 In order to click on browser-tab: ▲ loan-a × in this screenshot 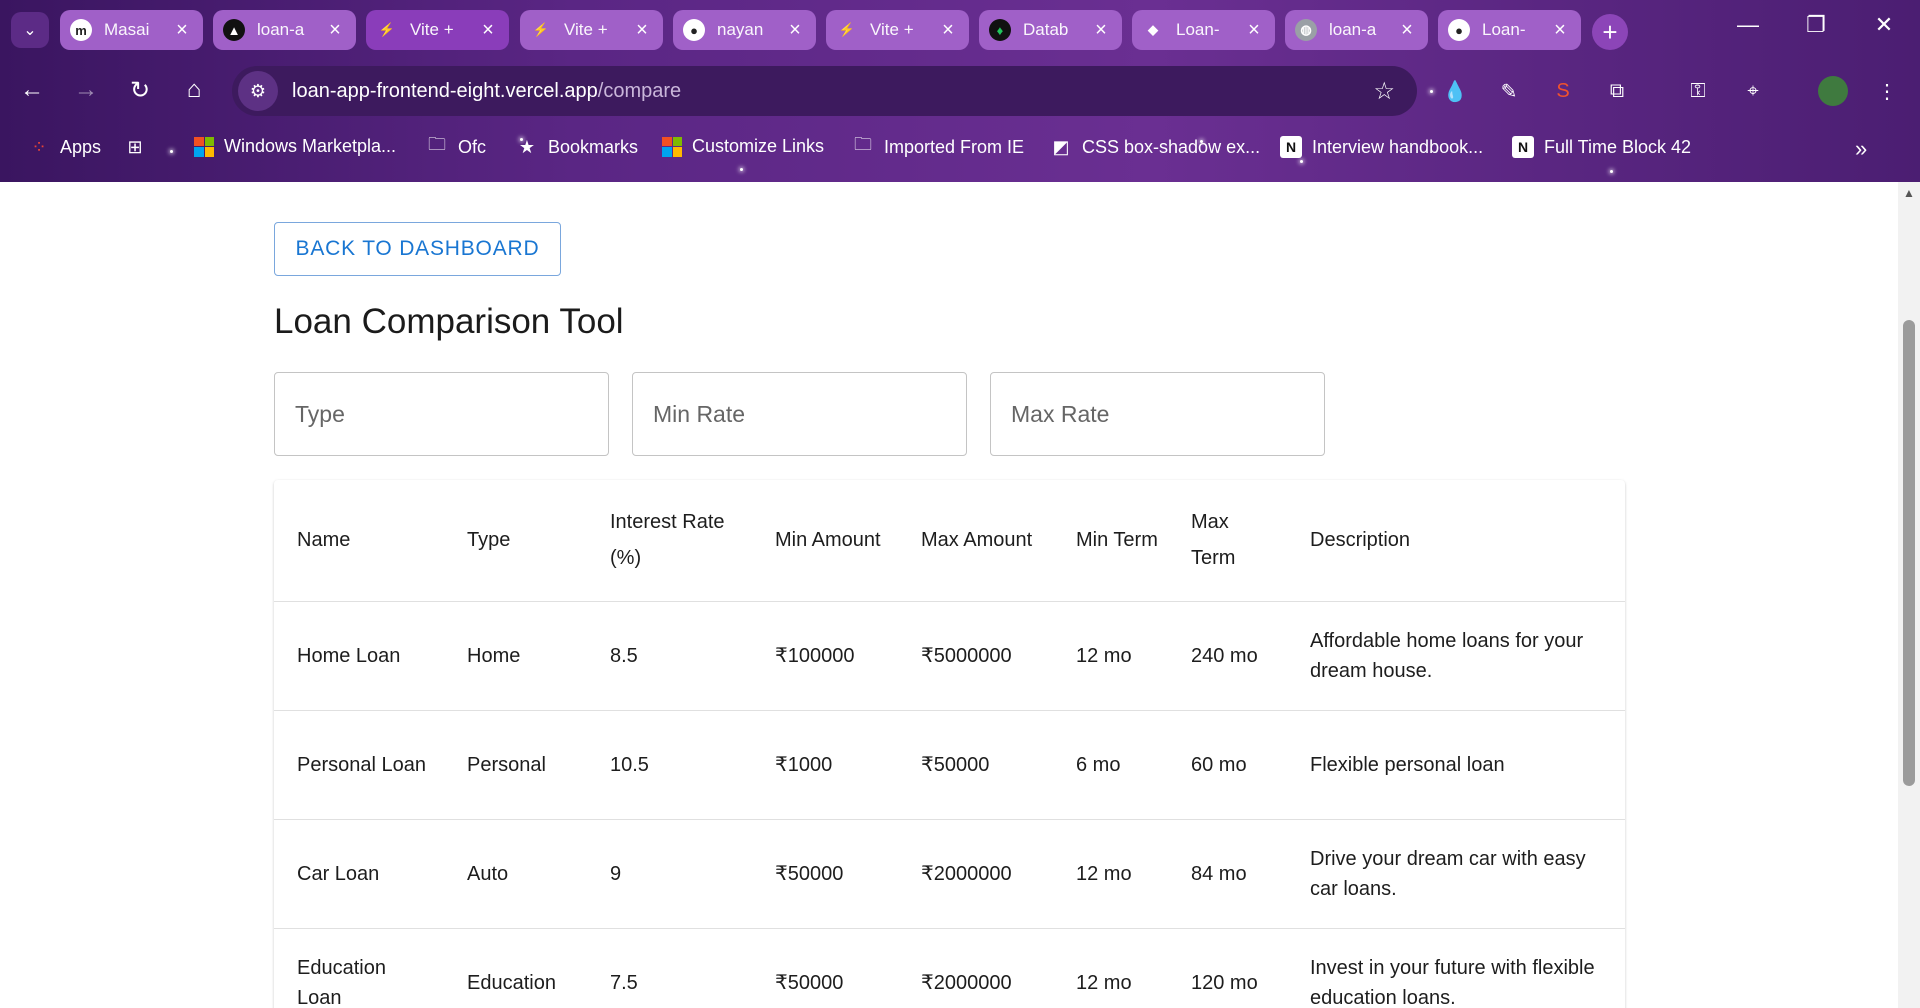, I will do `click(284, 30)`.